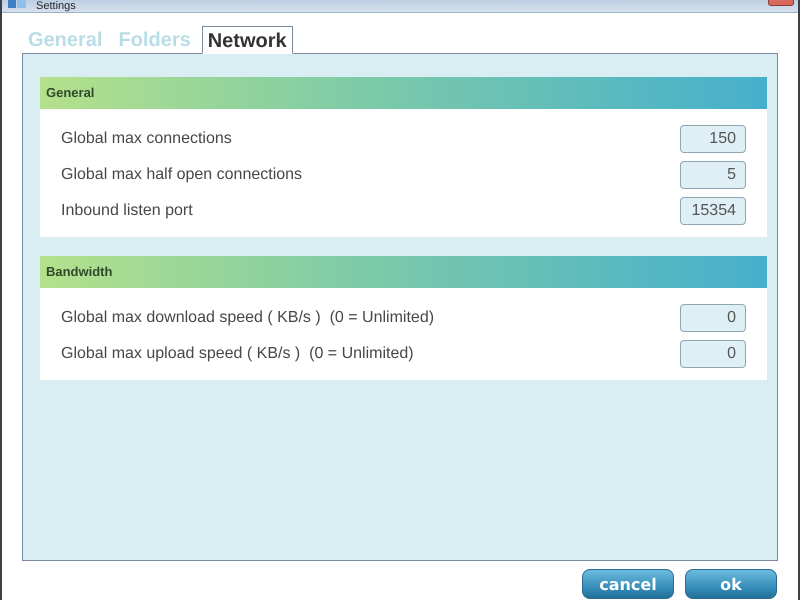 The width and height of the screenshot is (800, 600). I want to click on field-label: Inbound listen port, so click(127, 211).